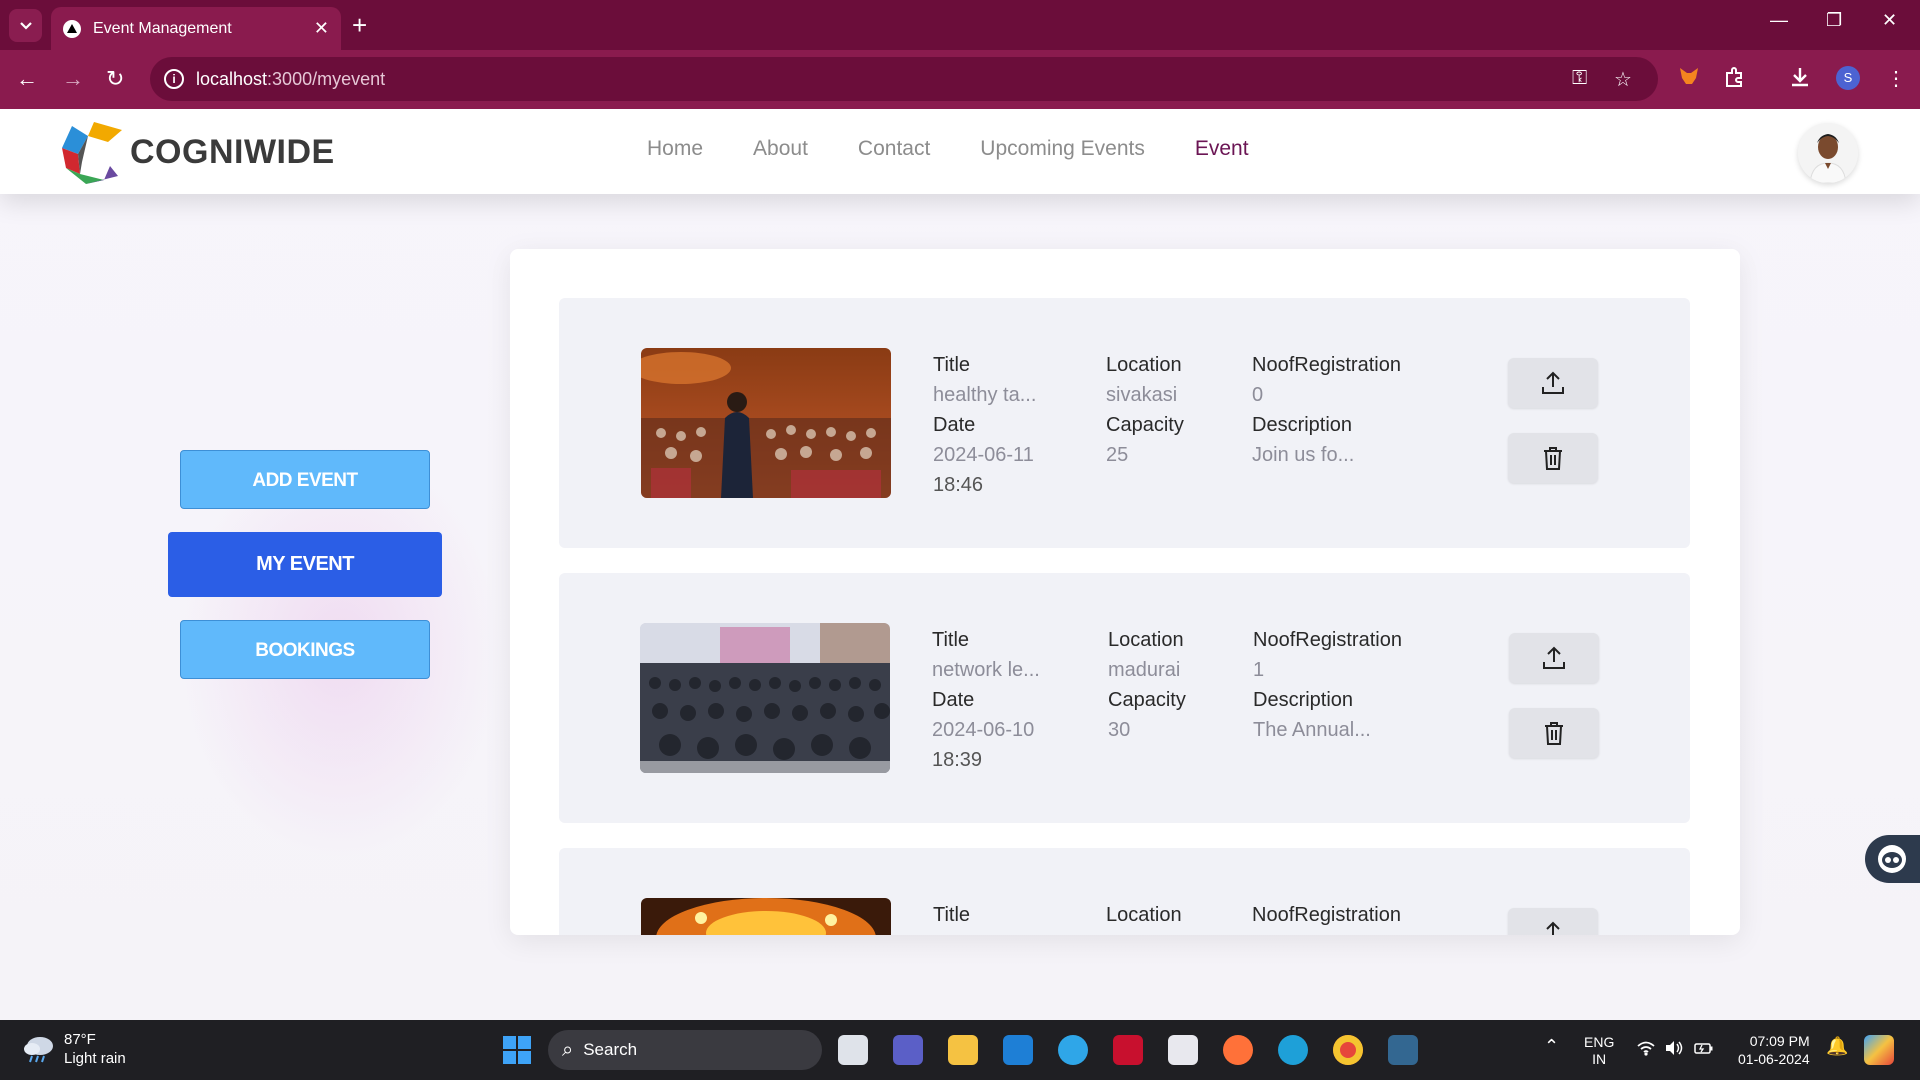 Image resolution: width=1920 pixels, height=1080 pixels. I want to click on trash-icon, so click(1554, 733).